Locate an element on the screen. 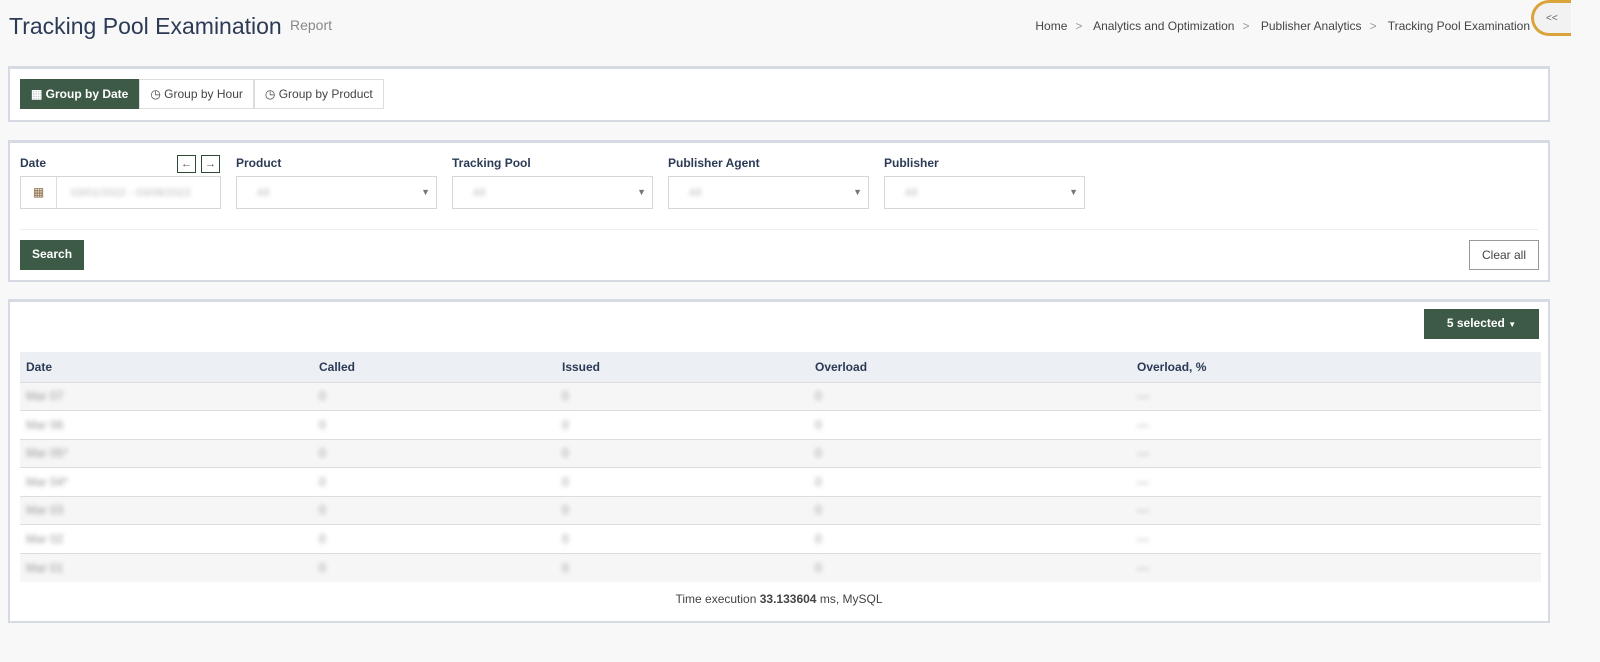 This screenshot has height=662, width=1600. table-cell: Mar 06 is located at coordinates (166, 424).